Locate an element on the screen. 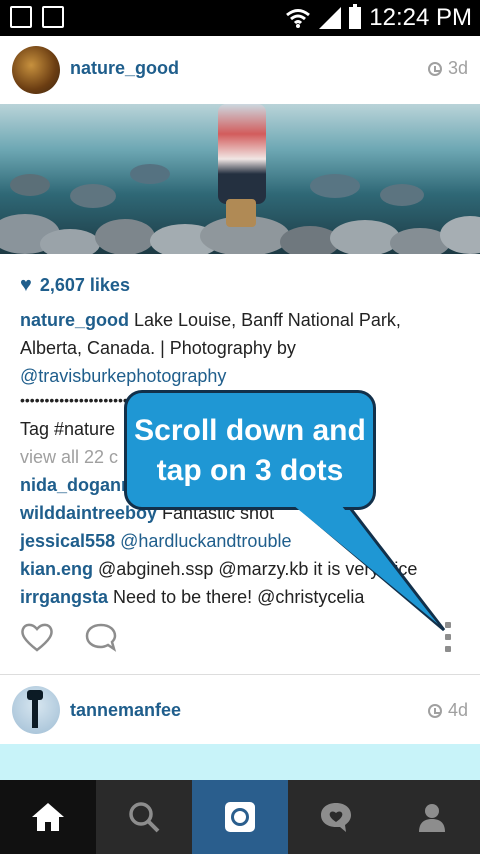 The height and width of the screenshot is (854, 480). post-actions is located at coordinates (240, 640).